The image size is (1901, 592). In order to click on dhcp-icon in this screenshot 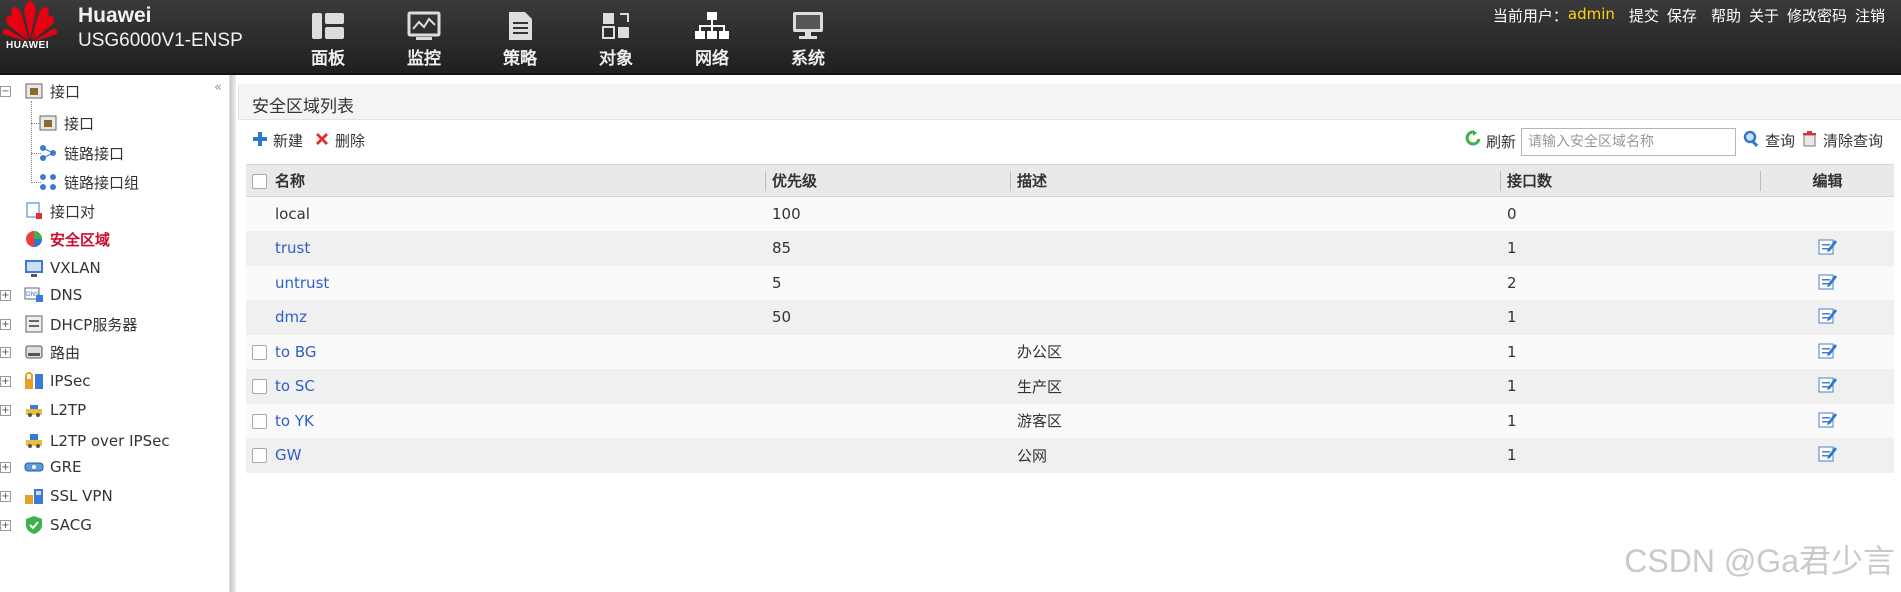, I will do `click(34, 324)`.